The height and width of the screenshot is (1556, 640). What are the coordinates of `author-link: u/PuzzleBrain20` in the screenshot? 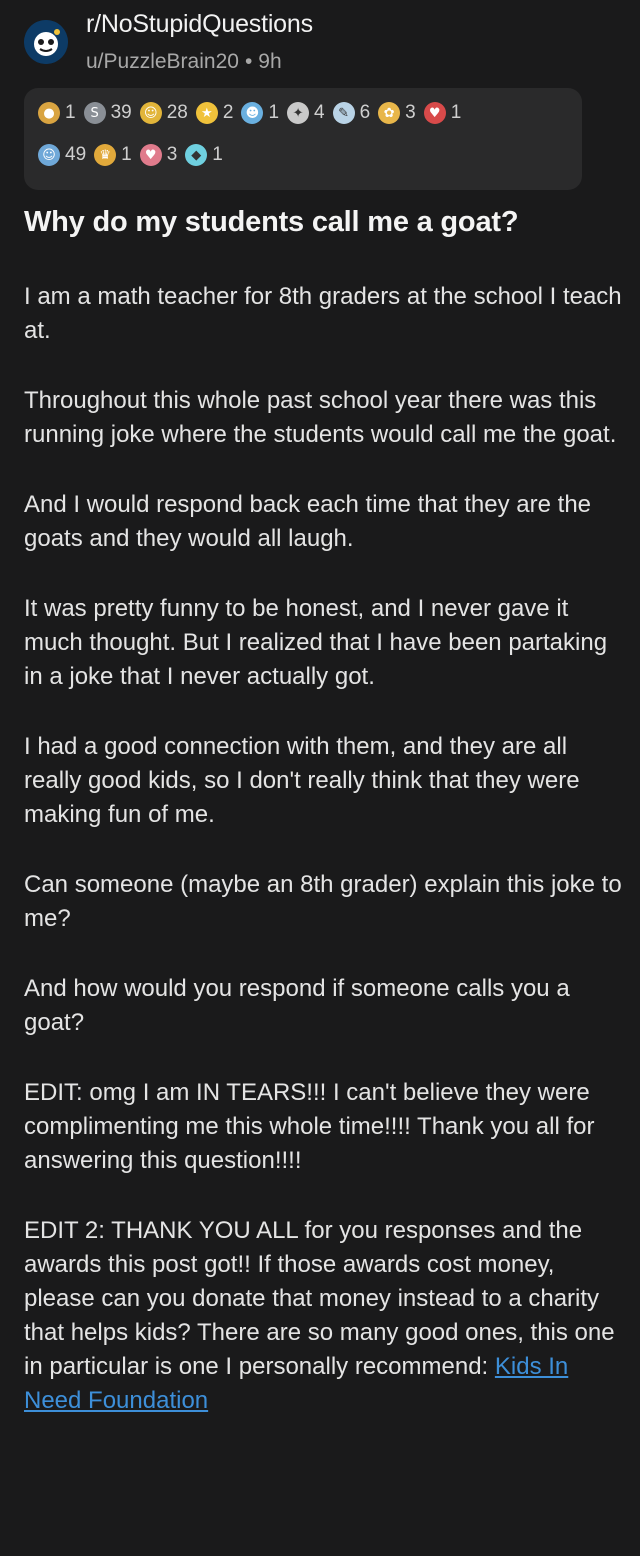 It's located at (162, 61).